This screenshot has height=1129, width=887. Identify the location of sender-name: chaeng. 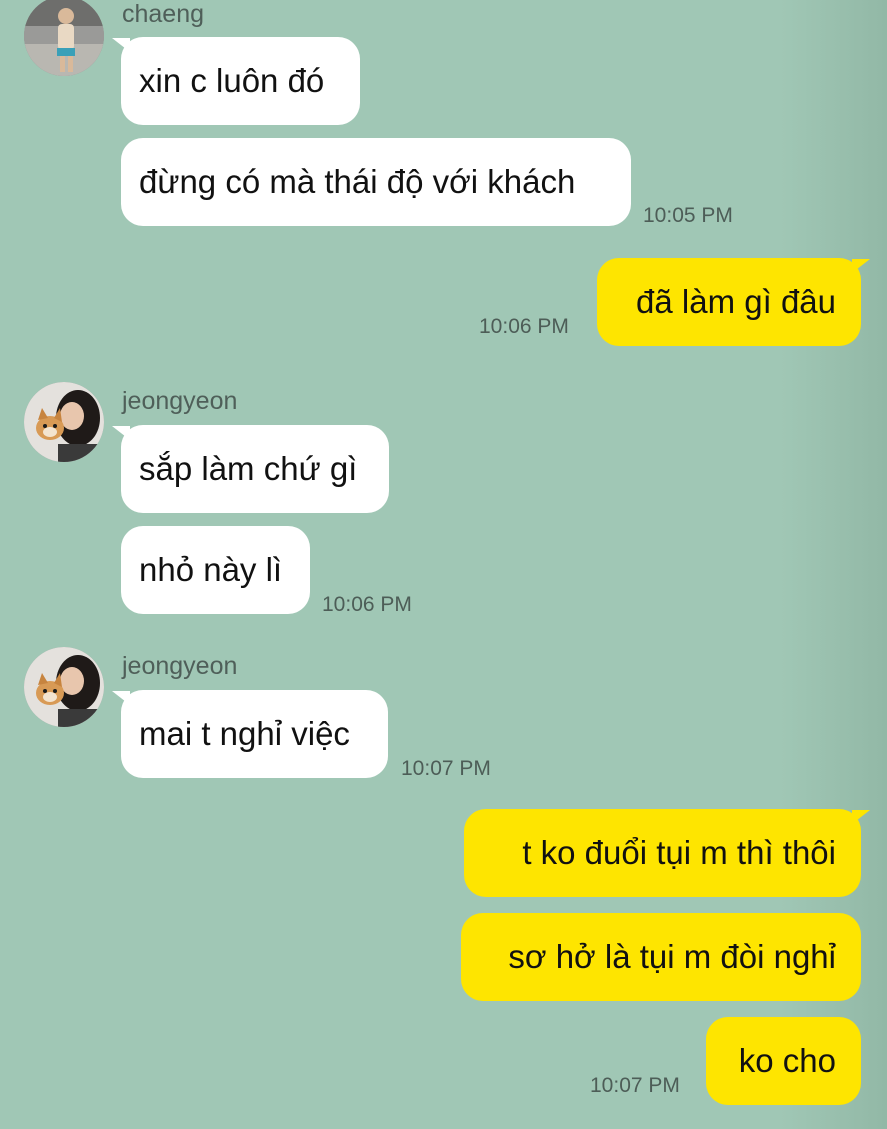
(163, 14).